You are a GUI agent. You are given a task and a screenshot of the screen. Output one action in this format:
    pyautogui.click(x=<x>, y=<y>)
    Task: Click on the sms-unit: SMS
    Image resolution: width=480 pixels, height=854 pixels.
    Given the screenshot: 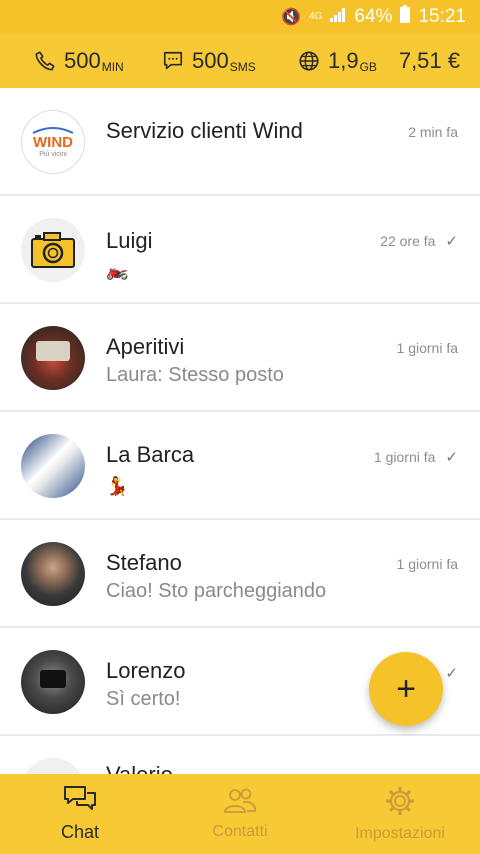 What is the action you would take?
    pyautogui.click(x=242, y=67)
    